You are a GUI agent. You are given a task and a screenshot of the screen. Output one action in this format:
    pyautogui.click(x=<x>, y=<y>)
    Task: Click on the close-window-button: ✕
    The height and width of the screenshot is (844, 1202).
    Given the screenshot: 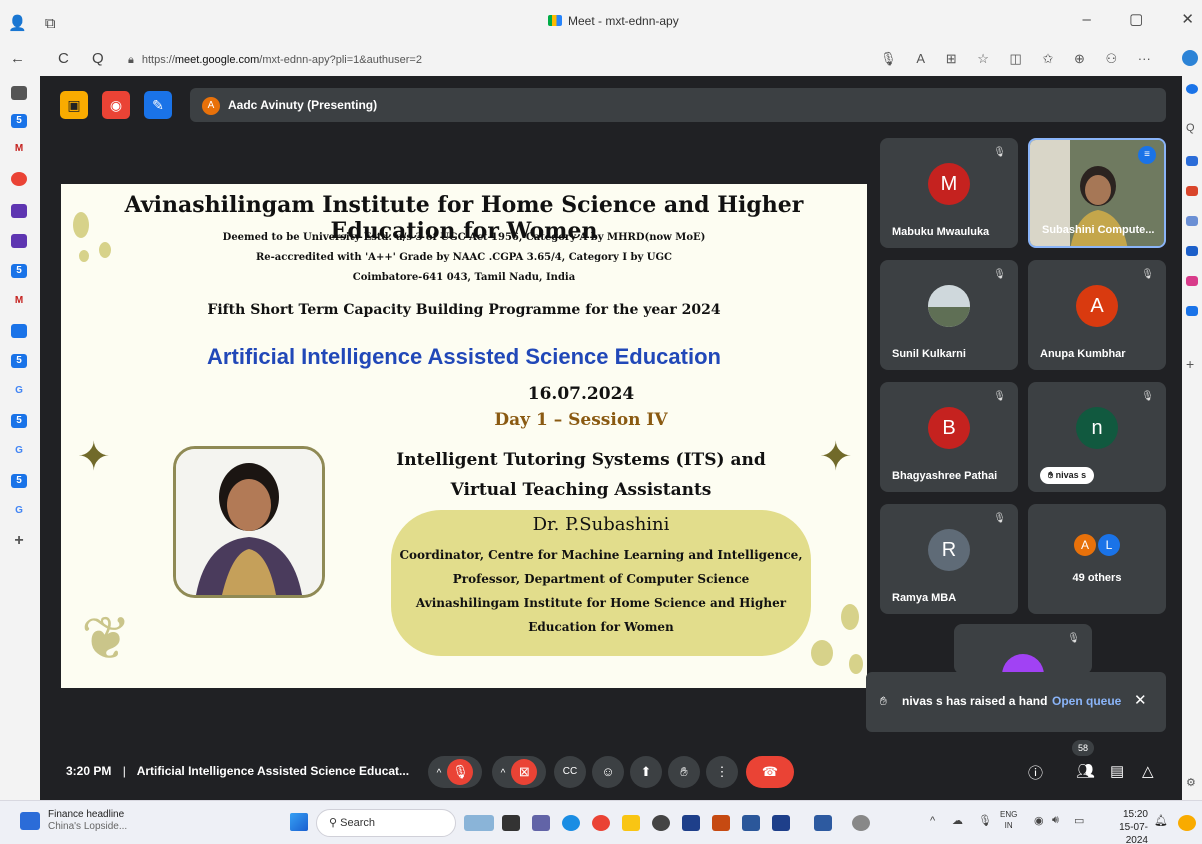 What is the action you would take?
    pyautogui.click(x=1187, y=19)
    